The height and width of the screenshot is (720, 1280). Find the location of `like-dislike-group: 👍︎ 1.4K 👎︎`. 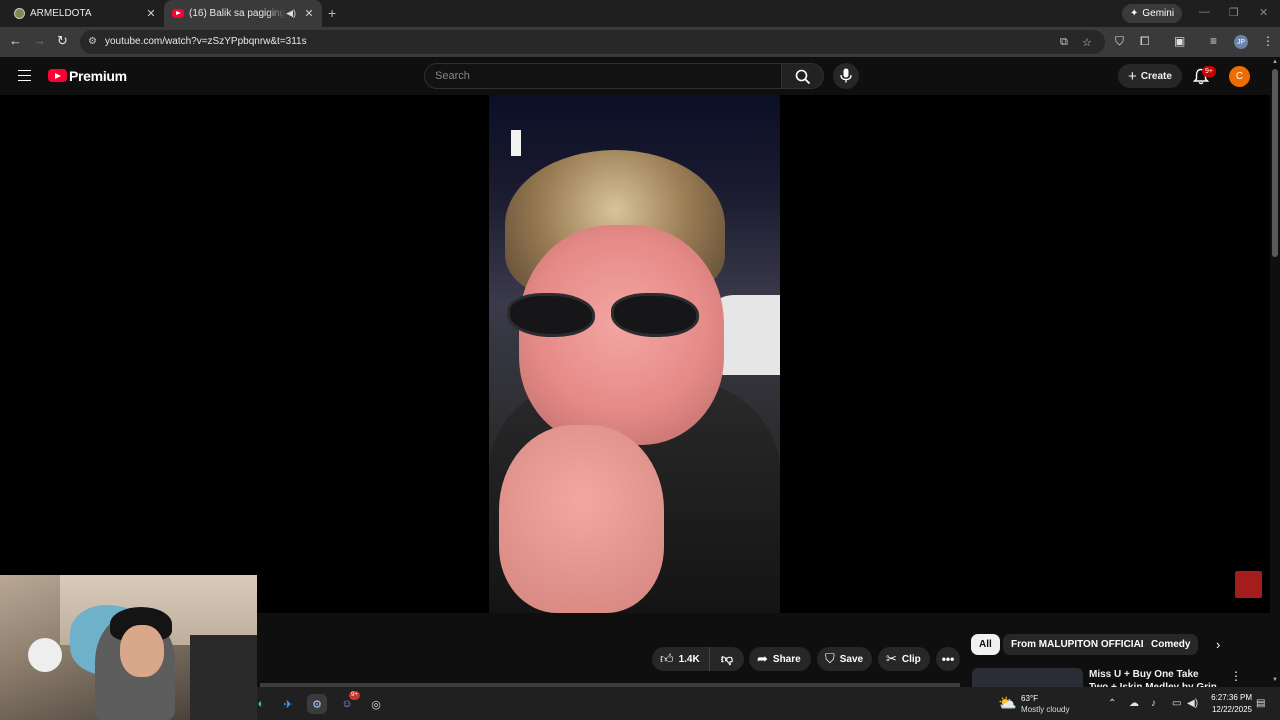

like-dislike-group: 👍︎ 1.4K 👎︎ is located at coordinates (698, 659).